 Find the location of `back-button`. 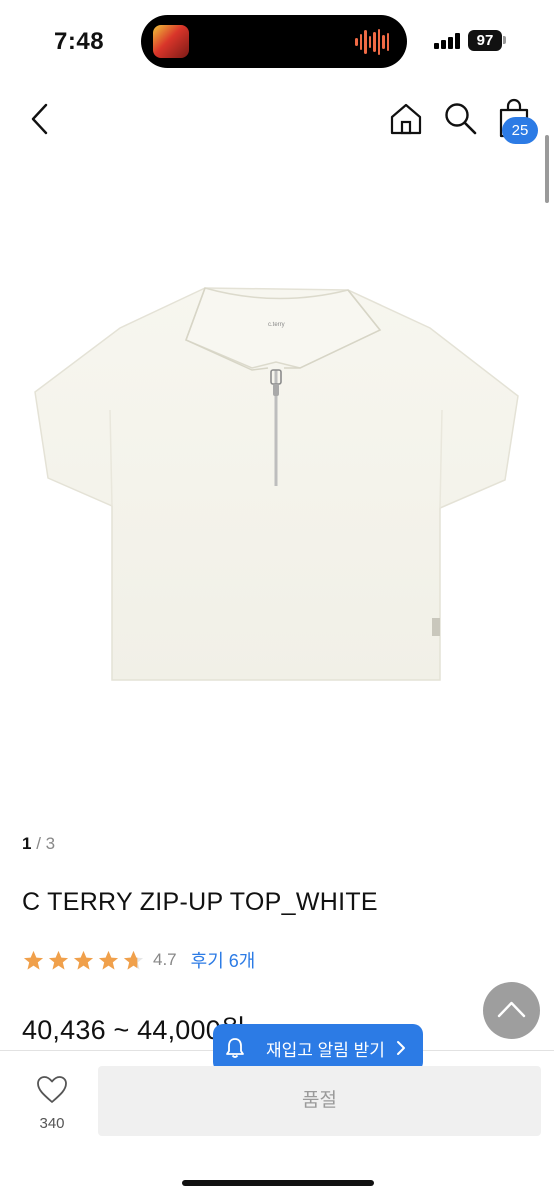

back-button is located at coordinates (41, 119).